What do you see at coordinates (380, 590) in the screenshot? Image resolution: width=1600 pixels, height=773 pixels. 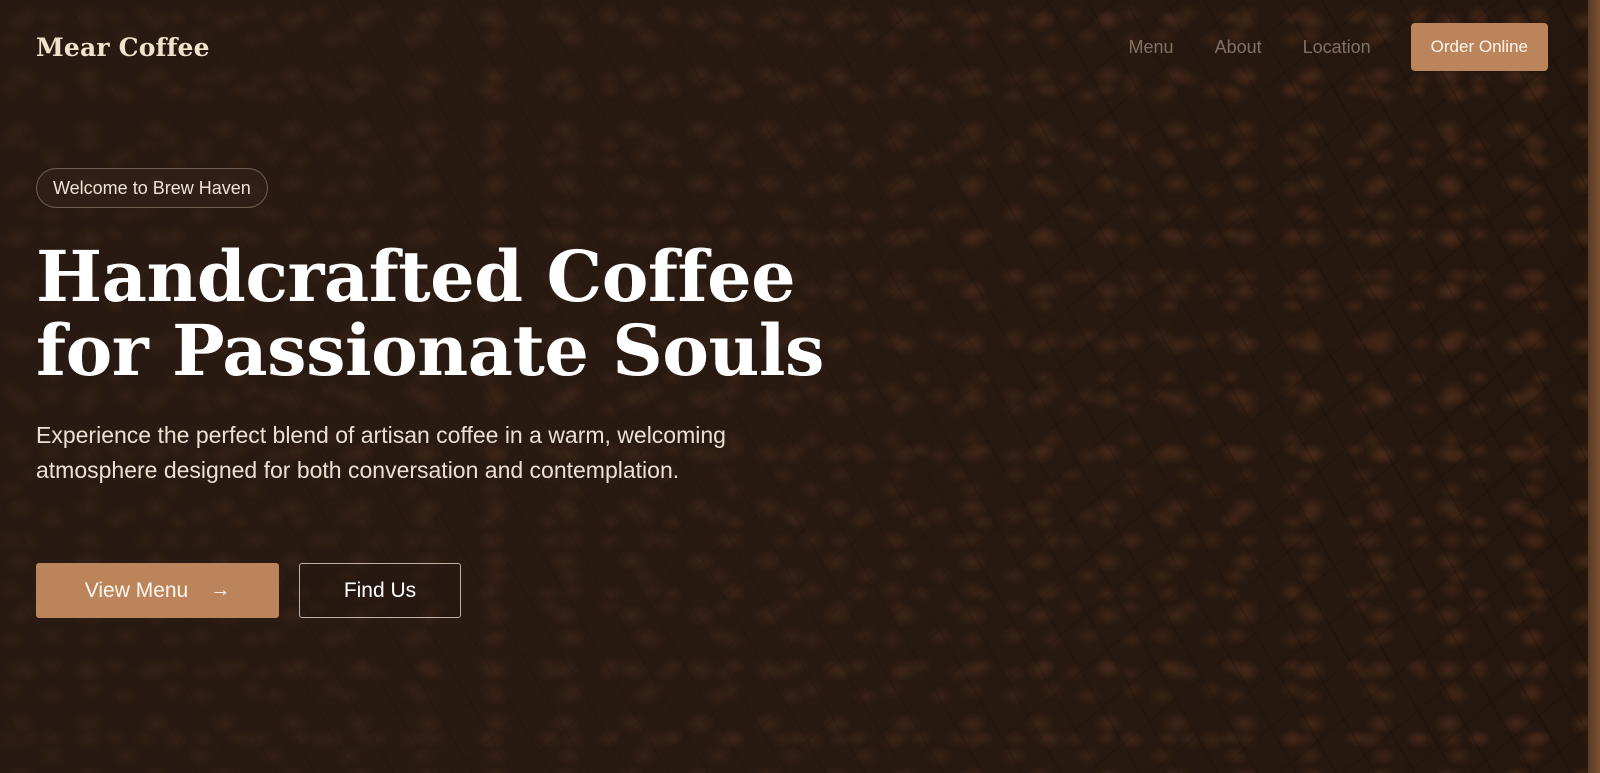 I see `find-us-button: Find Us` at bounding box center [380, 590].